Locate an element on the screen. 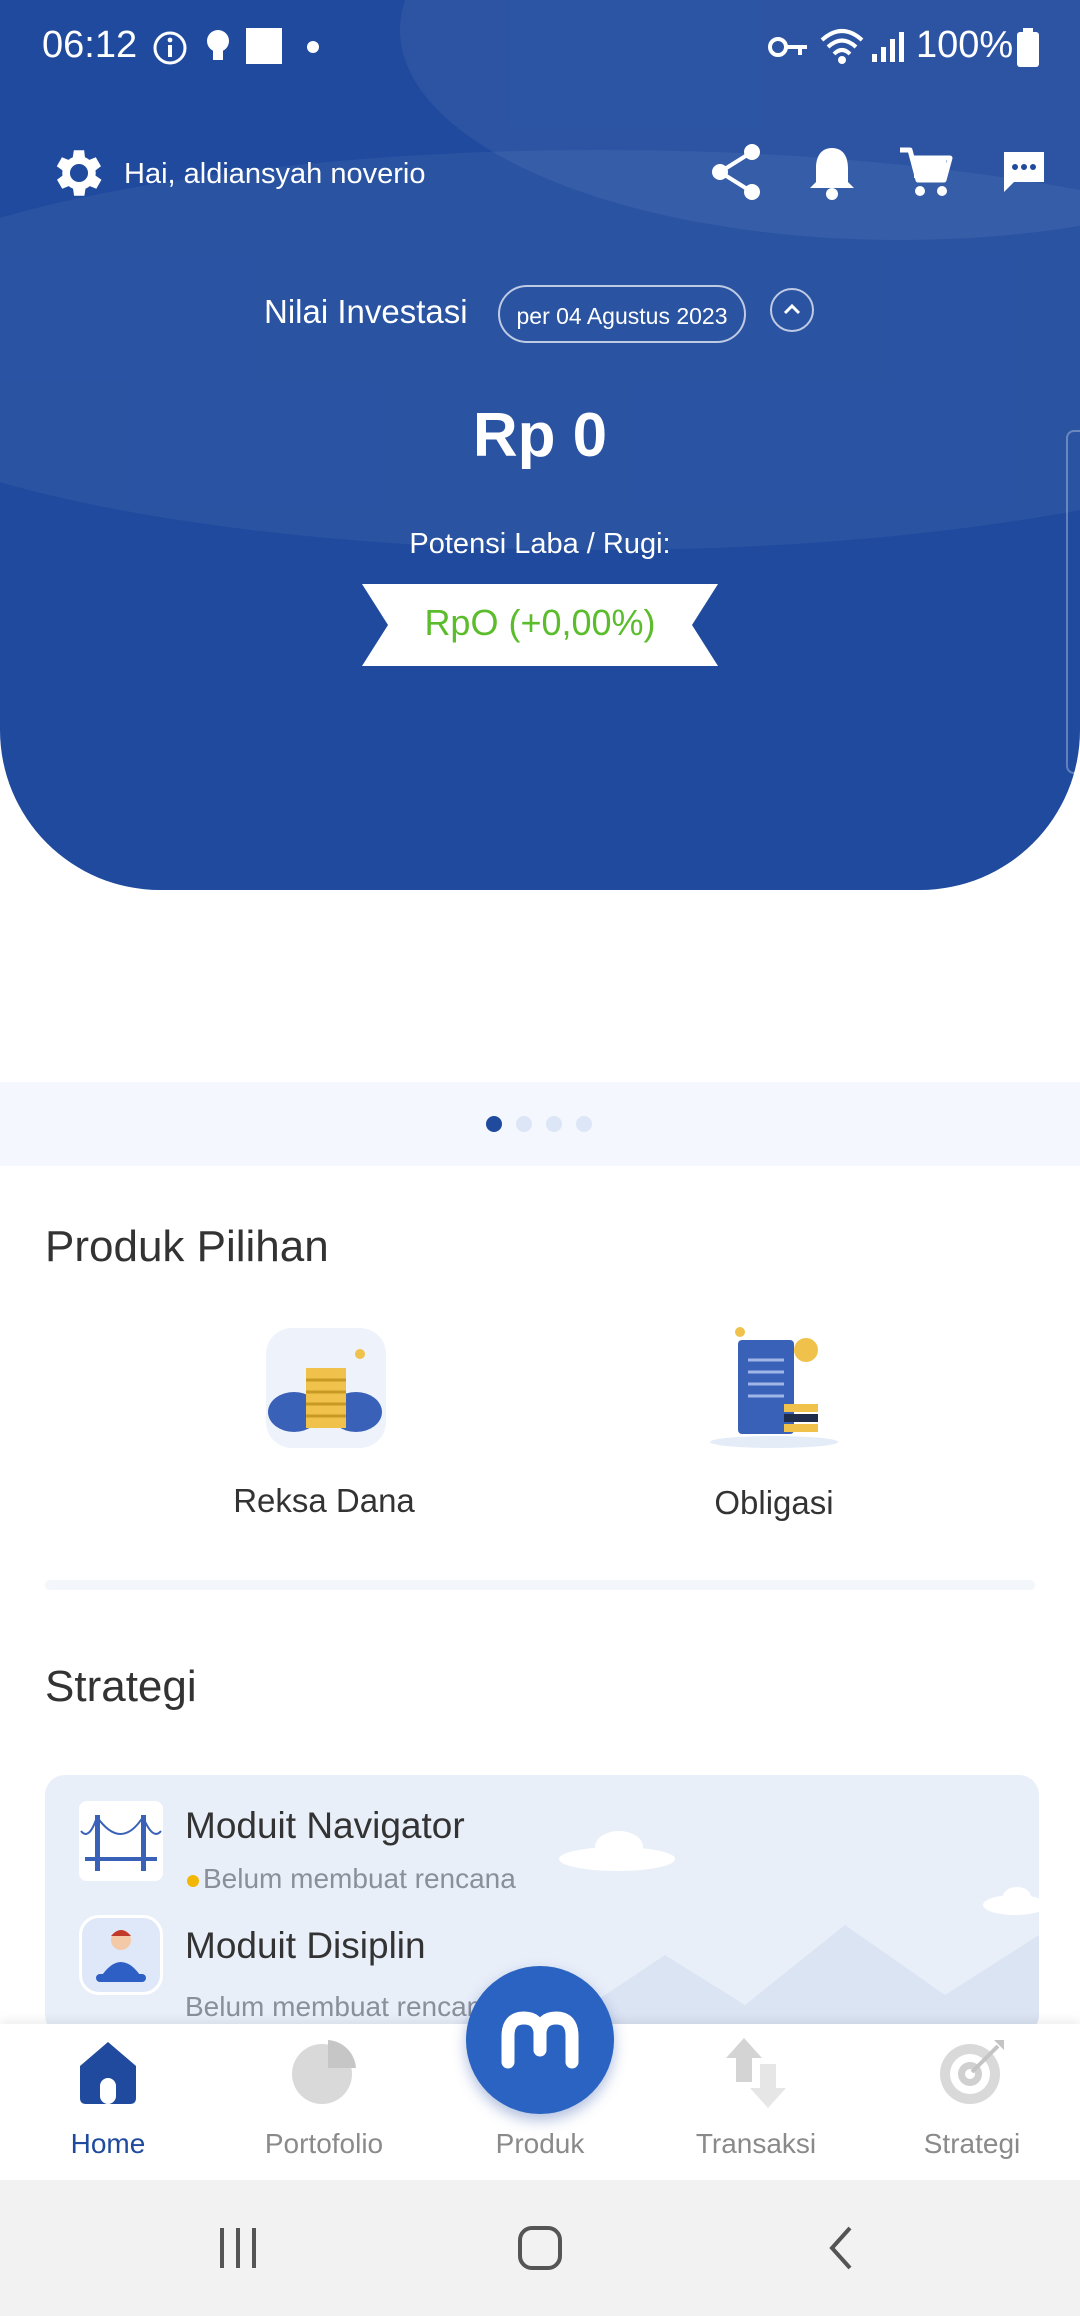  investment-amount: Rp 0 is located at coordinates (540, 435).